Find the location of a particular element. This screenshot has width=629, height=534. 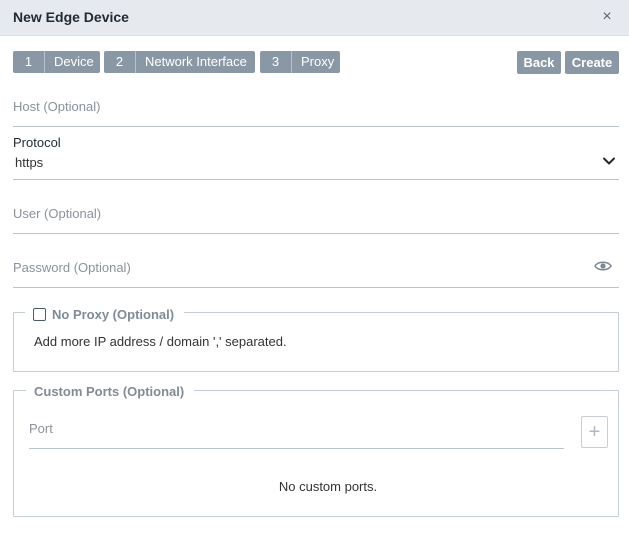

dialog-title: New Edge Device is located at coordinates (71, 17).